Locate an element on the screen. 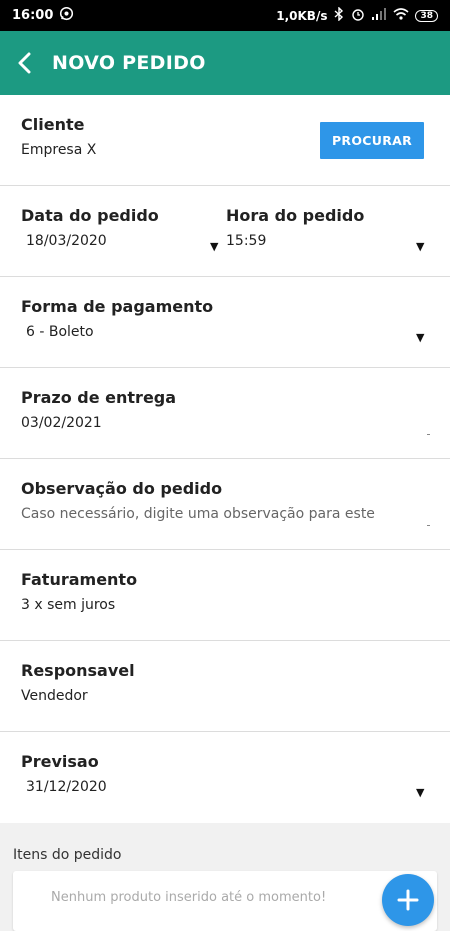 Image resolution: width=450 pixels, height=931 pixels. responsavel-row: Responsavel Vendedor is located at coordinates (225, 686).